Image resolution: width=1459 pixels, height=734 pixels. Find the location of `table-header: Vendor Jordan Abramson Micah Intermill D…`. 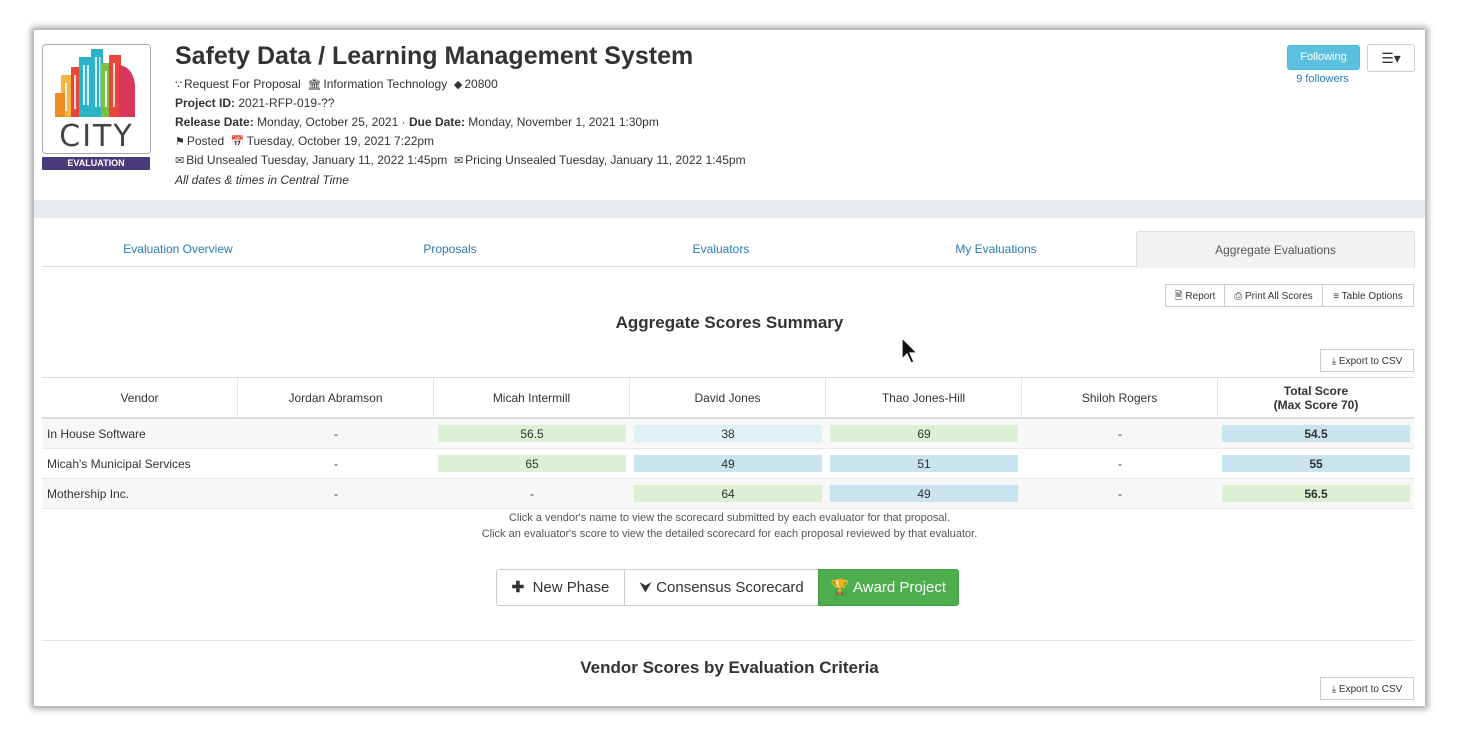

table-header: Vendor Jordan Abramson Micah Intermill D… is located at coordinates (728, 398).